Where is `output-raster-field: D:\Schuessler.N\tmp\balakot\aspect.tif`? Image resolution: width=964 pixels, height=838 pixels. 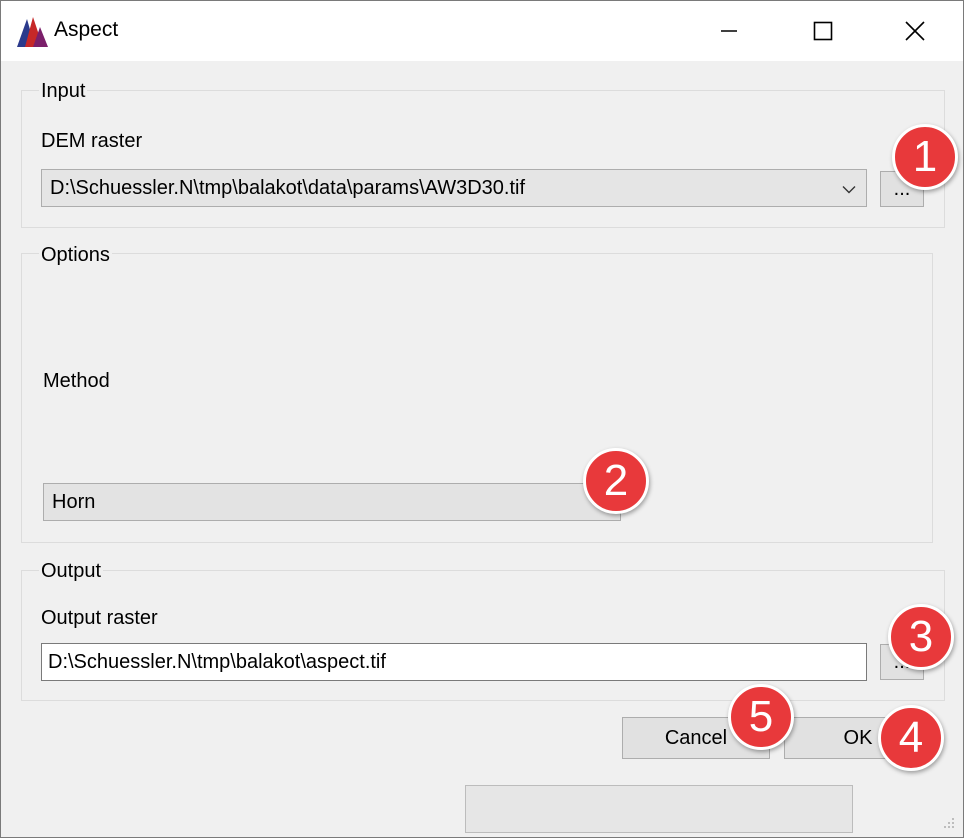 output-raster-field: D:\Schuessler.N\tmp\balakot\aspect.tif is located at coordinates (454, 662).